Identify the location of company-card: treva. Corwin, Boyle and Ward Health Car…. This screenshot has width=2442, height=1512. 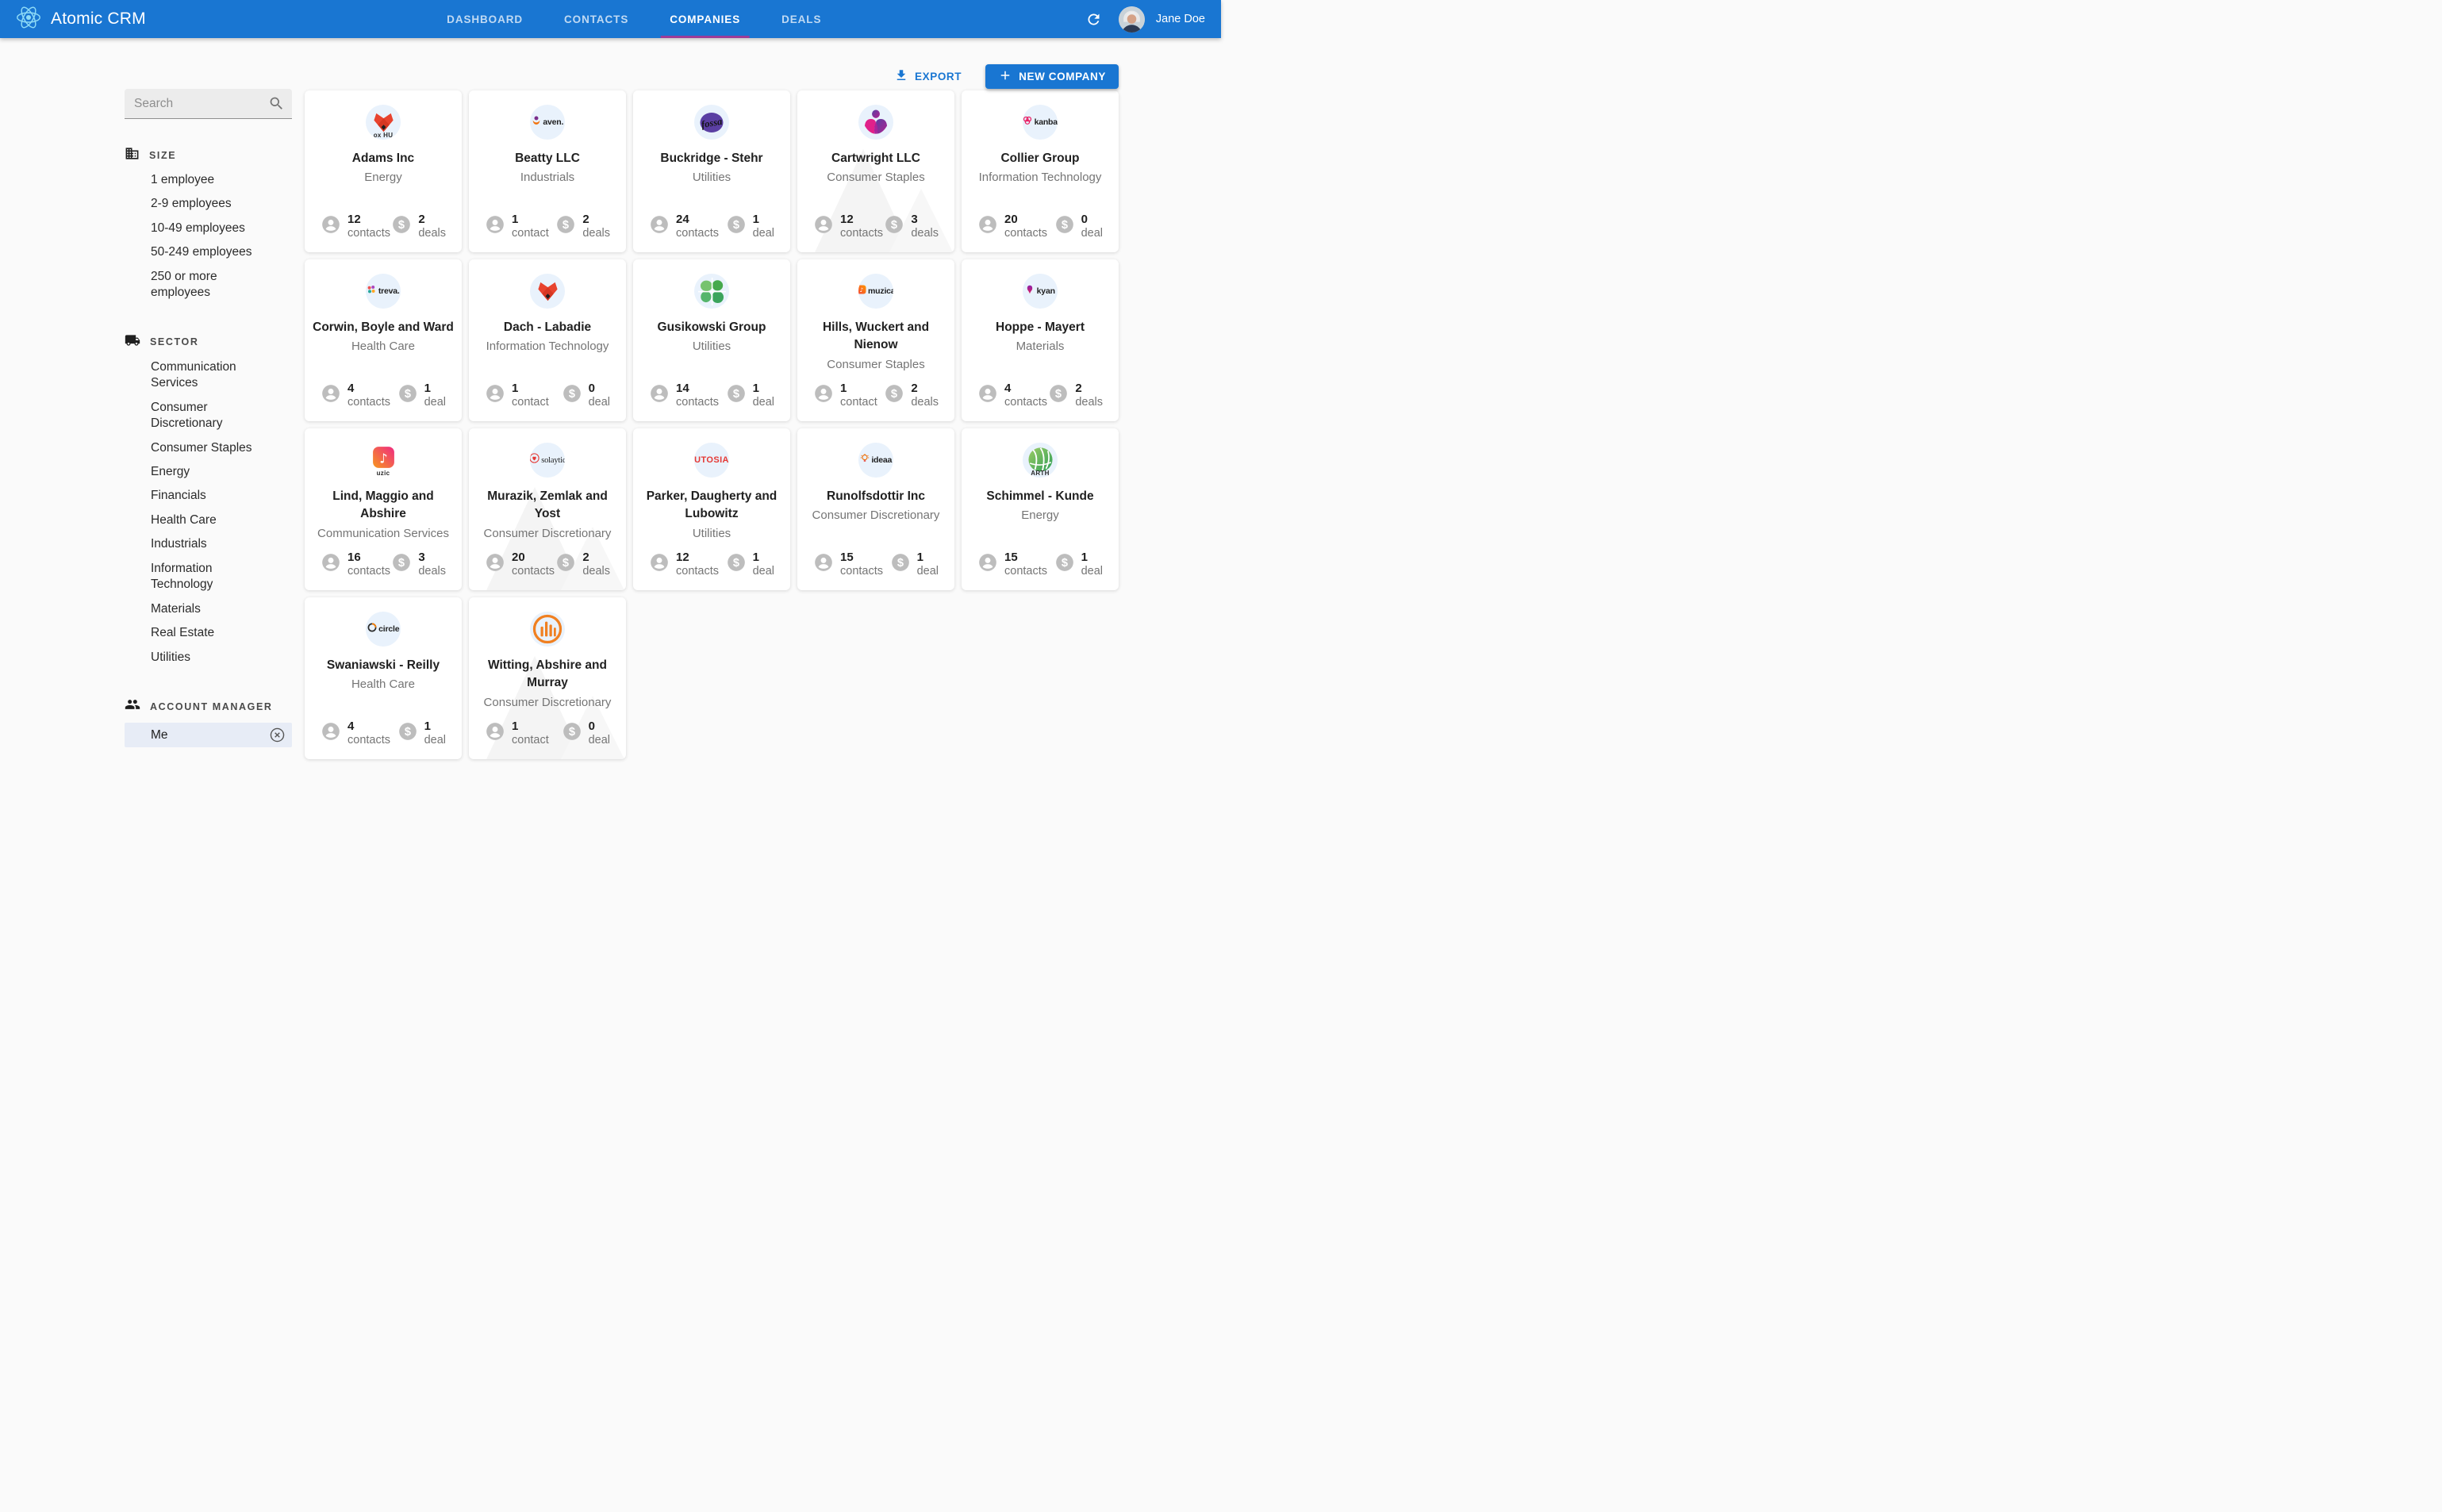
(384, 340).